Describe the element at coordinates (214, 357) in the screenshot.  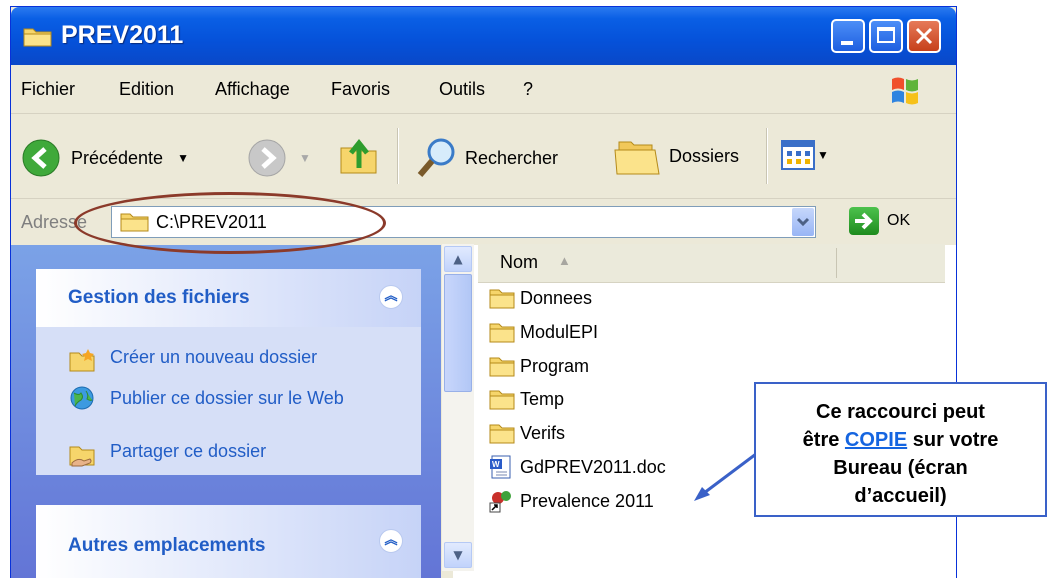
I see `task-label: Créer un nouveau dossier` at that location.